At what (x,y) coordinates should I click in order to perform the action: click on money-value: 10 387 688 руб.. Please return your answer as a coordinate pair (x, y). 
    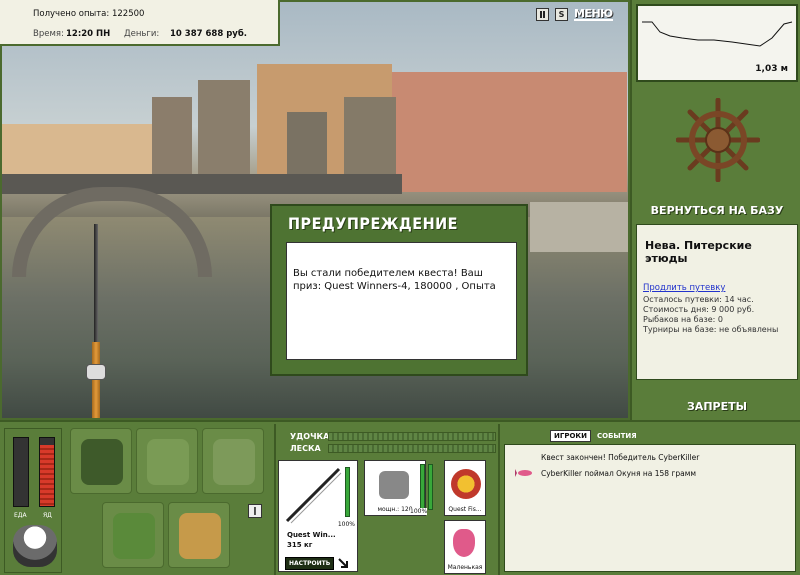
    Looking at the image, I should click on (208, 34).